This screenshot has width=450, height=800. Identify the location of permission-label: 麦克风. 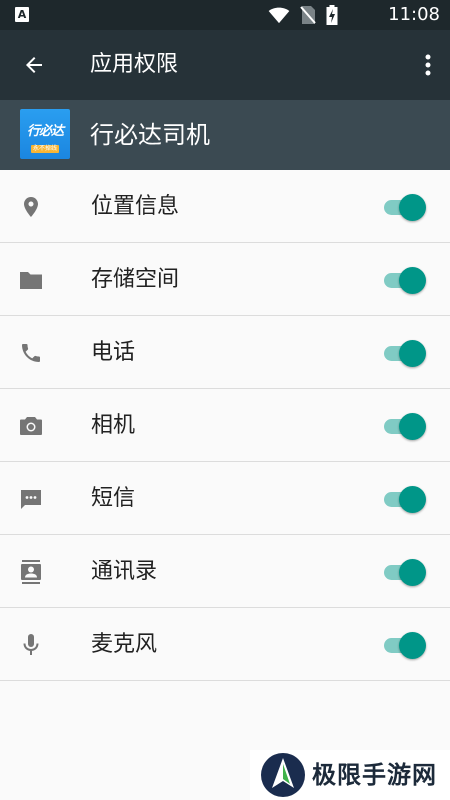
(124, 644).